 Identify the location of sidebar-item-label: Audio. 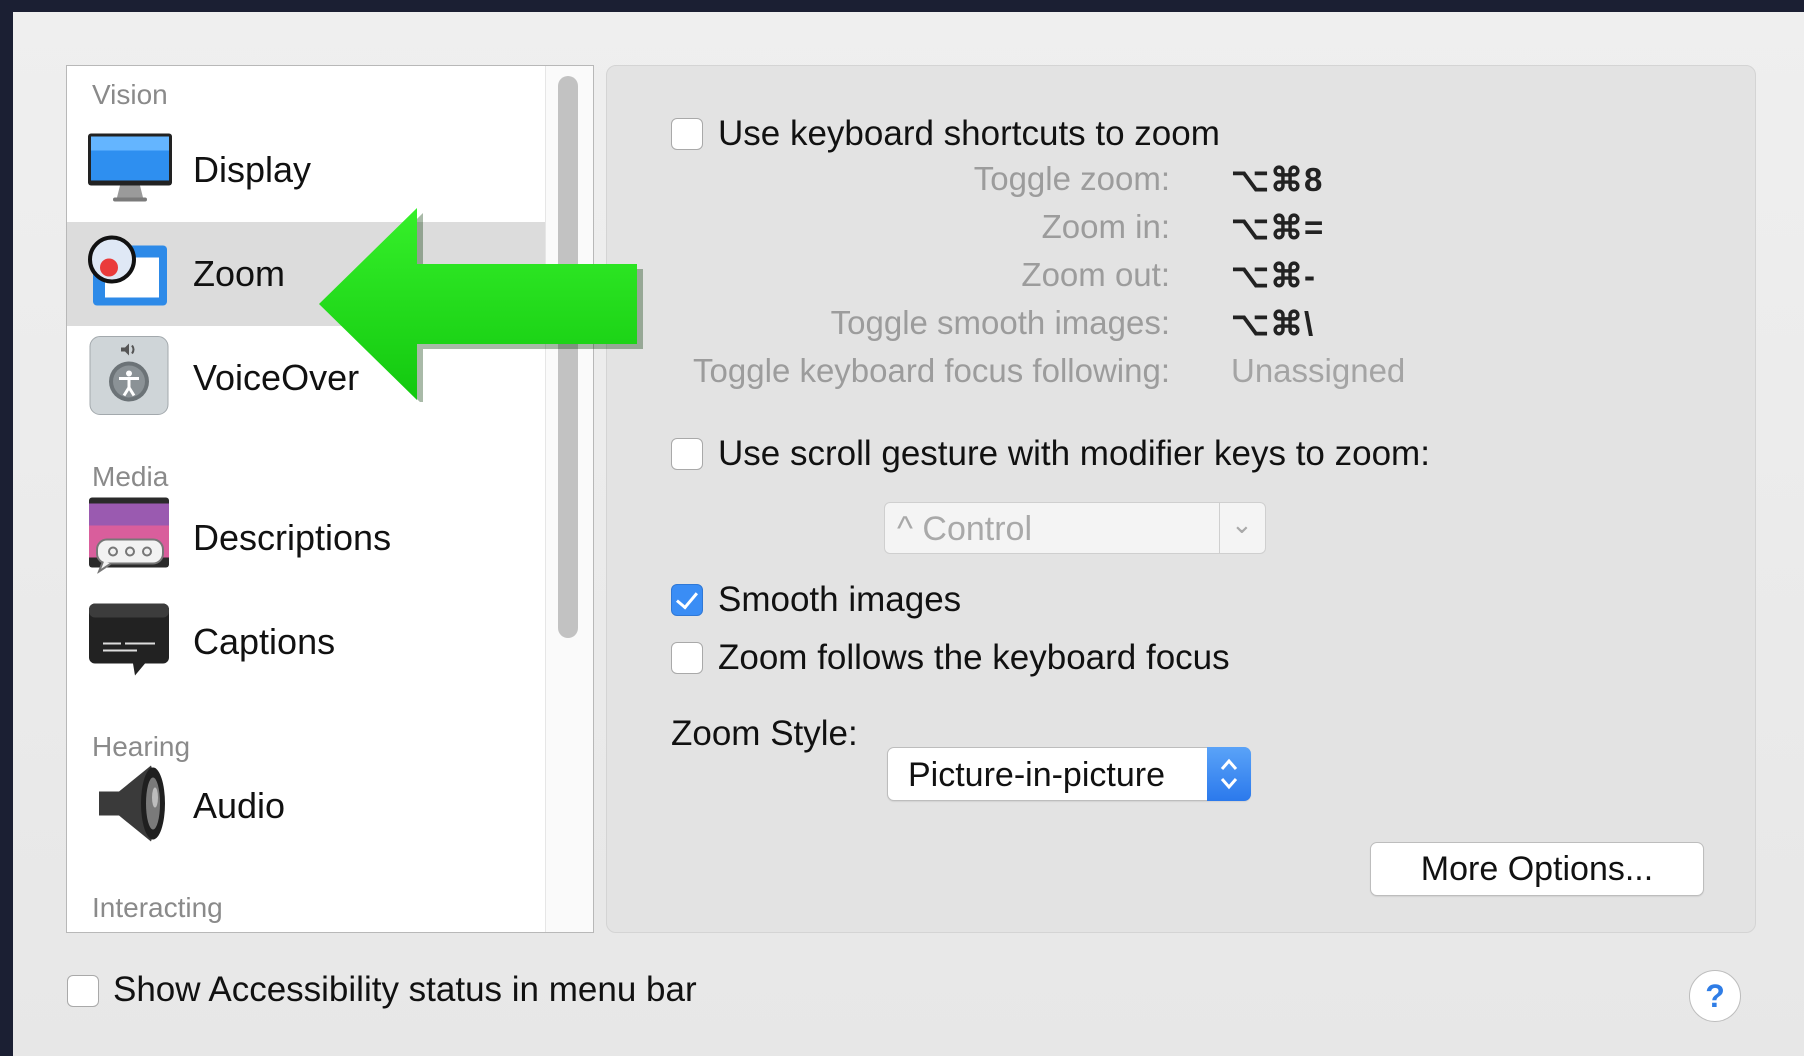
(239, 805).